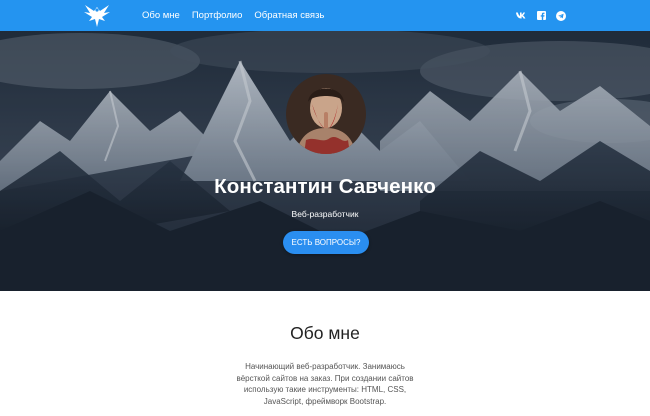 The image size is (650, 416). Describe the element at coordinates (325, 214) in the screenshot. I see `hero-role: Веб-разработчик` at that location.